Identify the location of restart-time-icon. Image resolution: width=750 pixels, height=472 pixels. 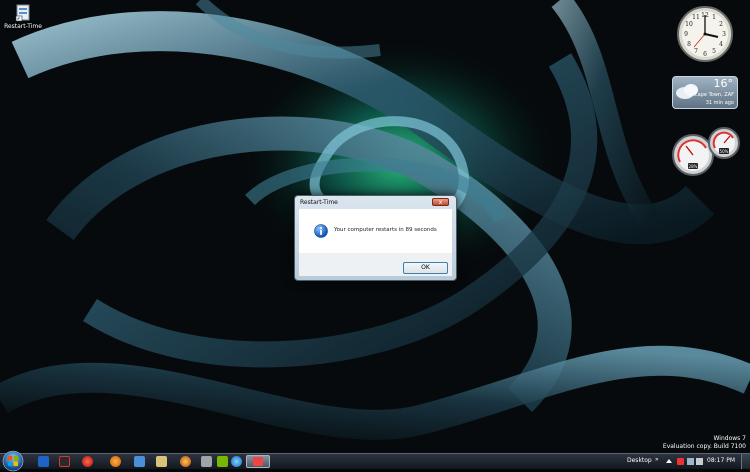
(258, 461).